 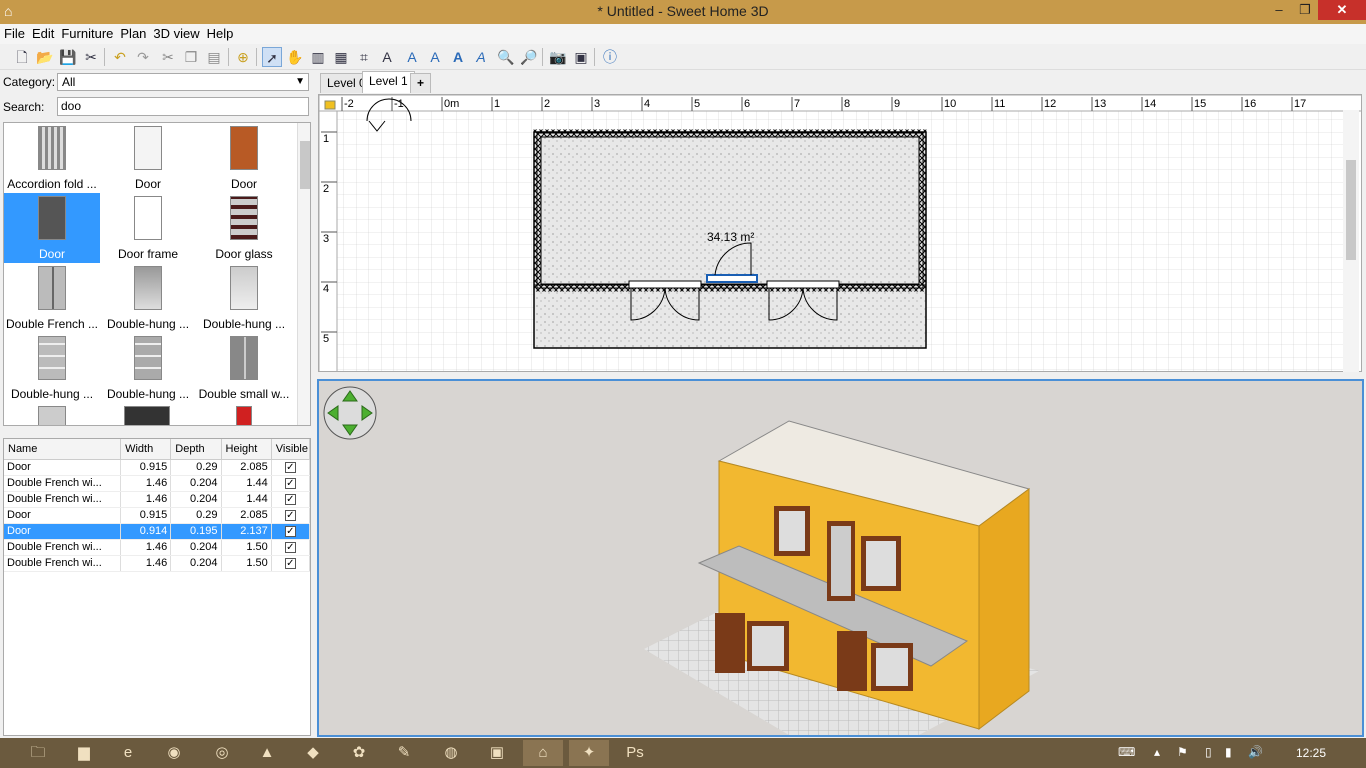 What do you see at coordinates (196, 449) in the screenshot?
I see `column-header-depth: Depth` at bounding box center [196, 449].